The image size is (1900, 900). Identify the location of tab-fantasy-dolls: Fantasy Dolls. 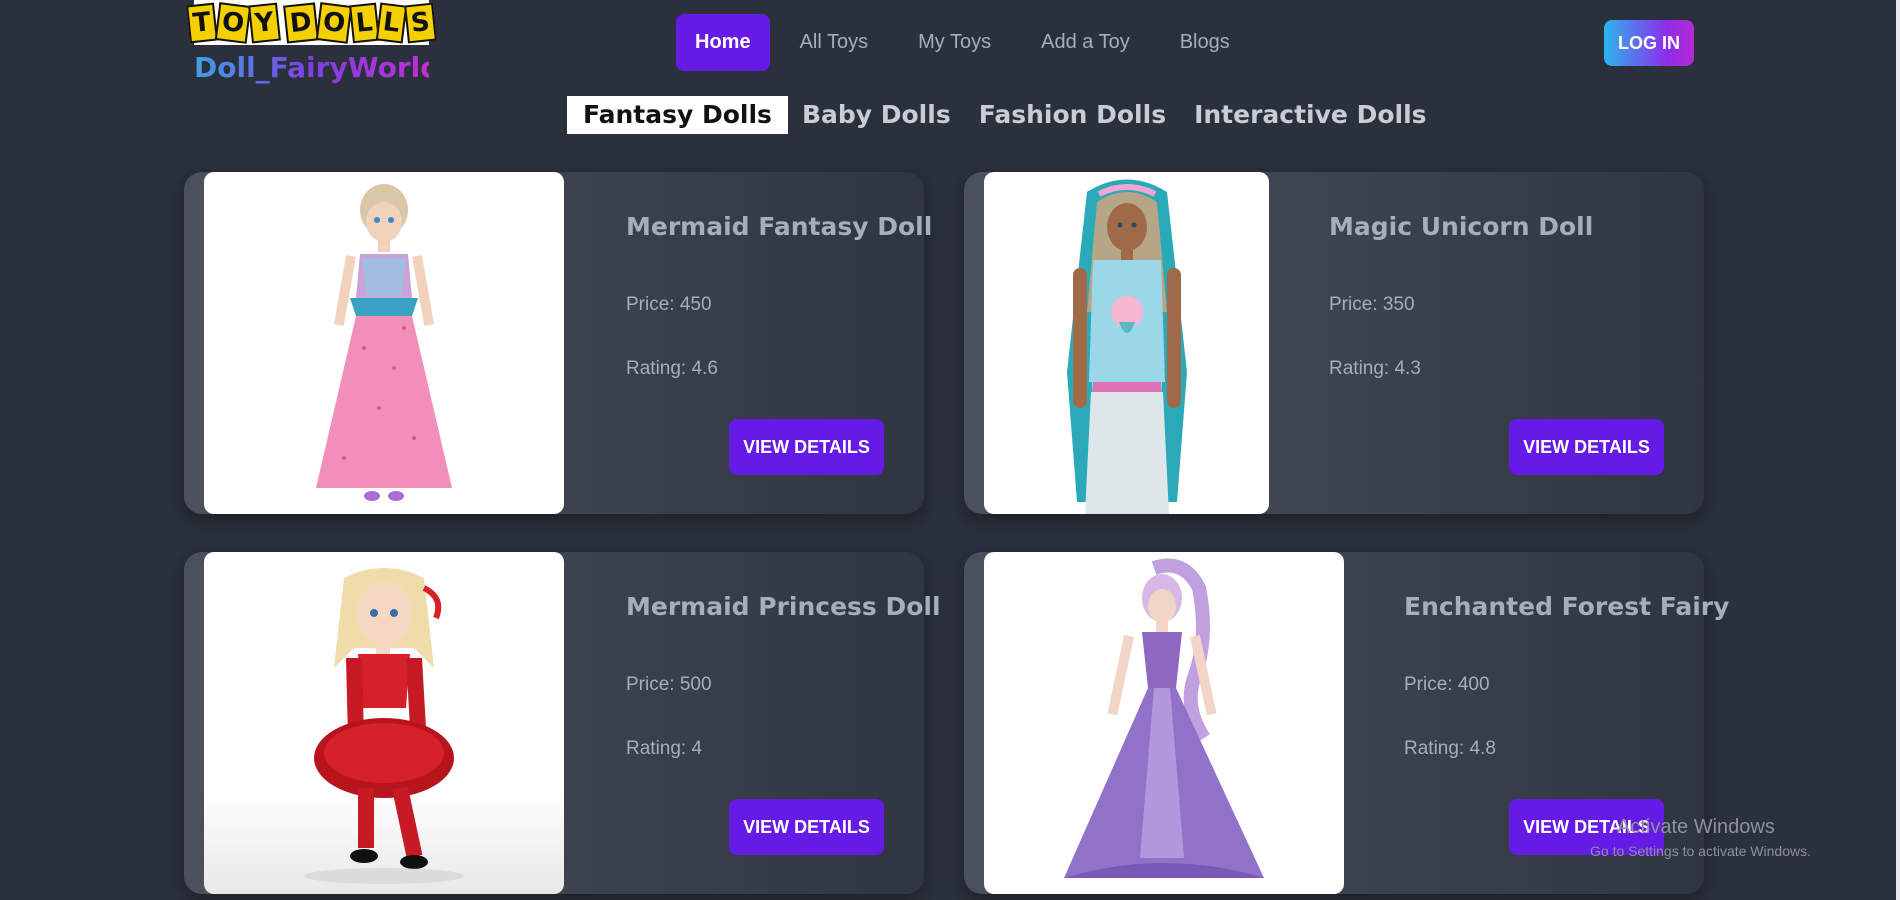
(677, 115).